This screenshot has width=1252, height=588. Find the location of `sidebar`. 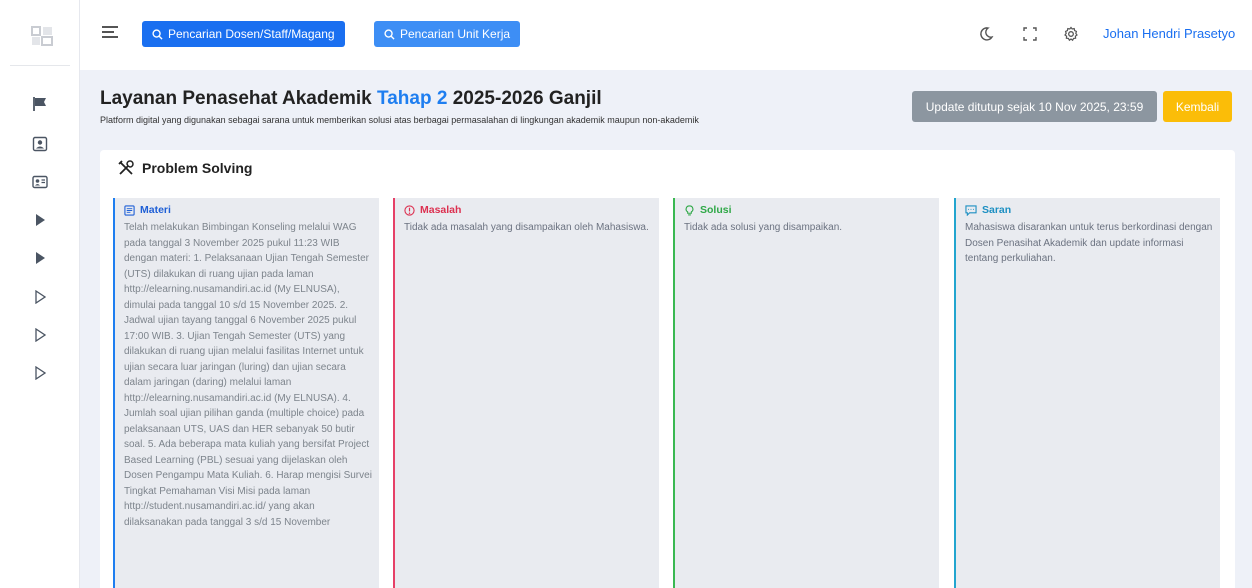

sidebar is located at coordinates (40, 294).